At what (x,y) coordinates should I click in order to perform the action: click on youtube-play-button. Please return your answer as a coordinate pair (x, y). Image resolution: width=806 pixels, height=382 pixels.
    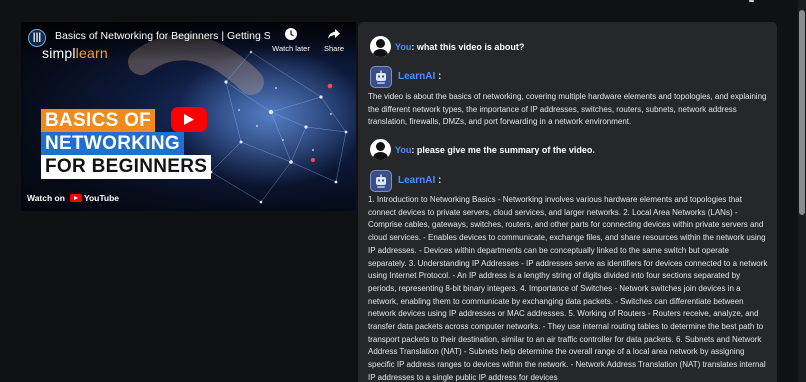
    Looking at the image, I should click on (189, 119).